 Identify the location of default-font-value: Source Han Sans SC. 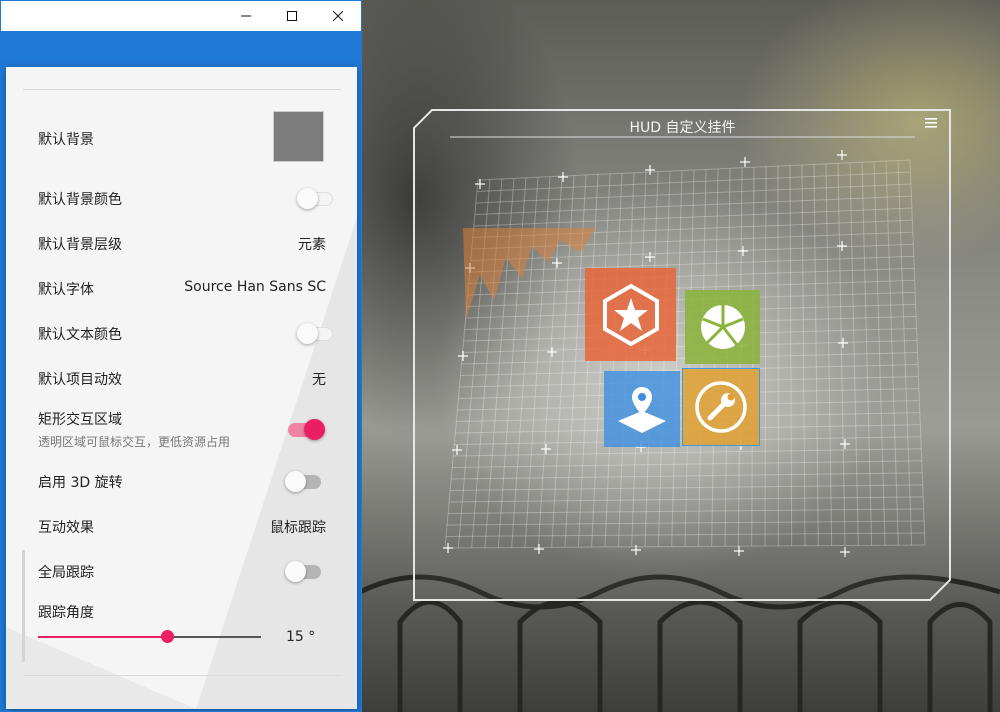
(255, 287).